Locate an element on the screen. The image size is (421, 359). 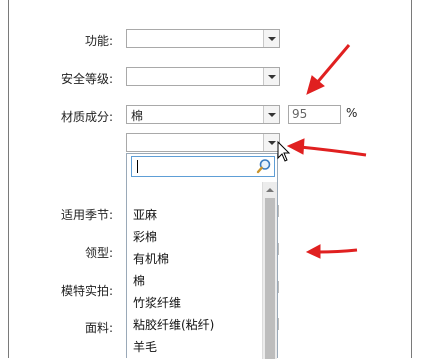
dropdown-option: 有机棉 is located at coordinates (173, 259).